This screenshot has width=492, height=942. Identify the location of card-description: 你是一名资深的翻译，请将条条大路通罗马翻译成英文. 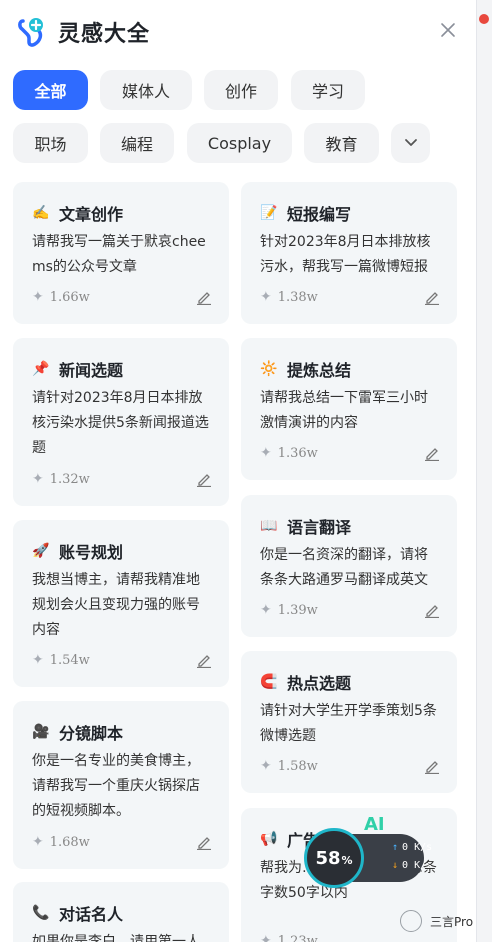
(344, 567).